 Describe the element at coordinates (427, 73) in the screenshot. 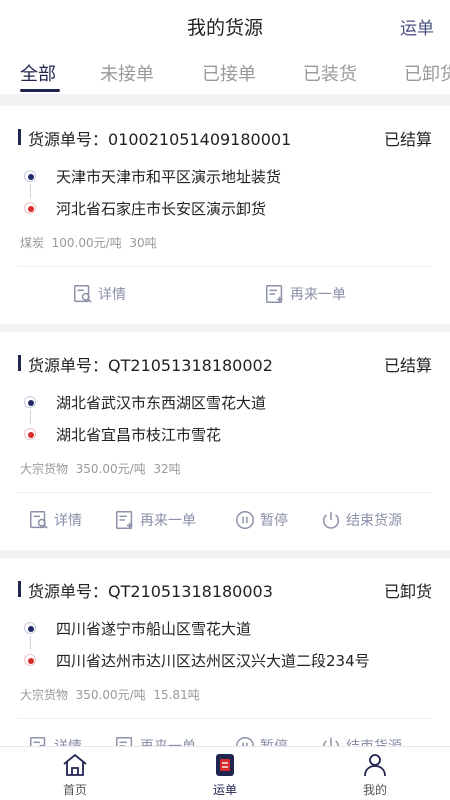

I see `tab-unloaded: 已卸货` at that location.